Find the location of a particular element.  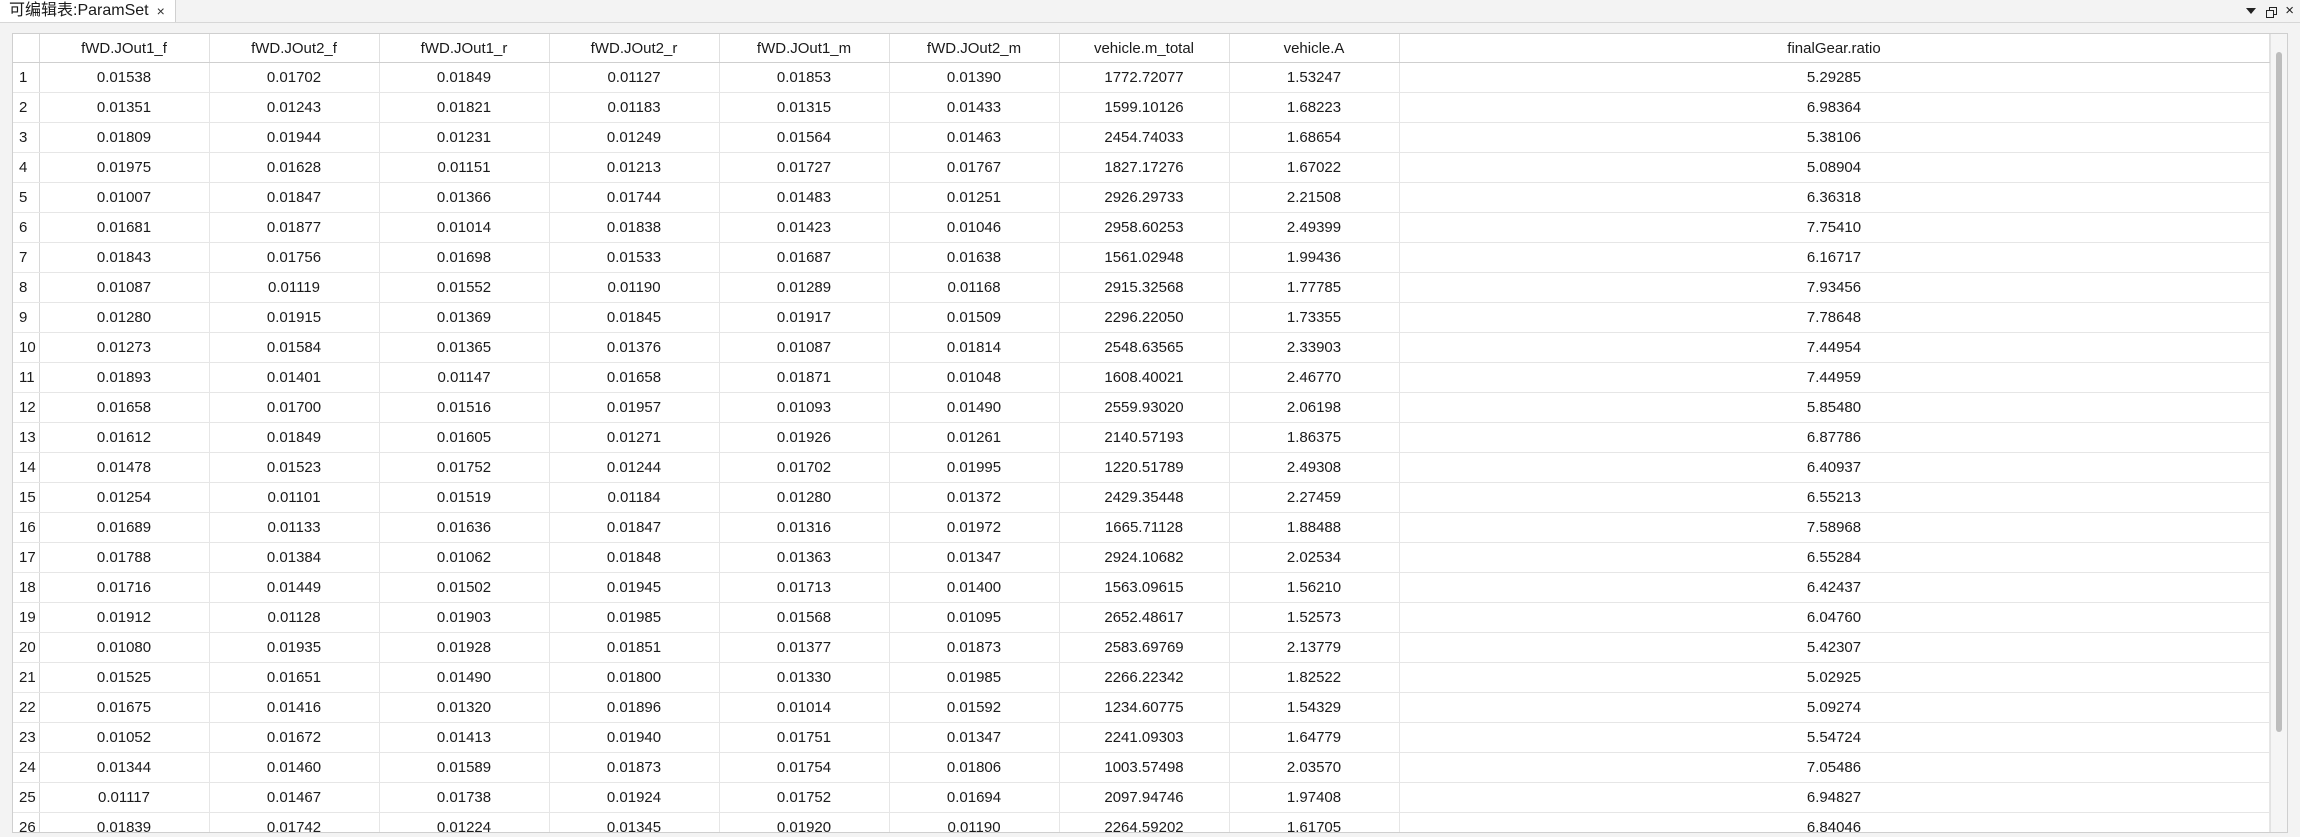

table-cell: 0.01117 is located at coordinates (124, 797).